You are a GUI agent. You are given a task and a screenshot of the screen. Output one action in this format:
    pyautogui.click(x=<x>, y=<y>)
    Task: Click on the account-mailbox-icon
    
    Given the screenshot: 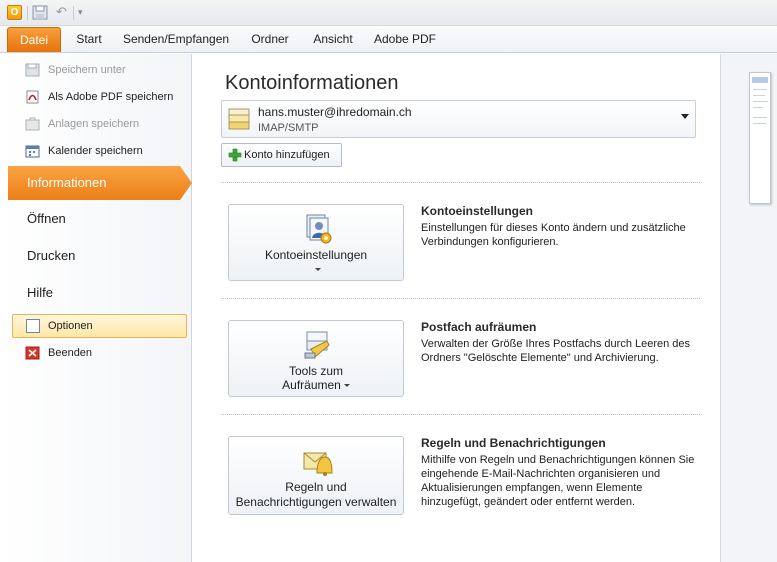 What is the action you would take?
    pyautogui.click(x=239, y=119)
    